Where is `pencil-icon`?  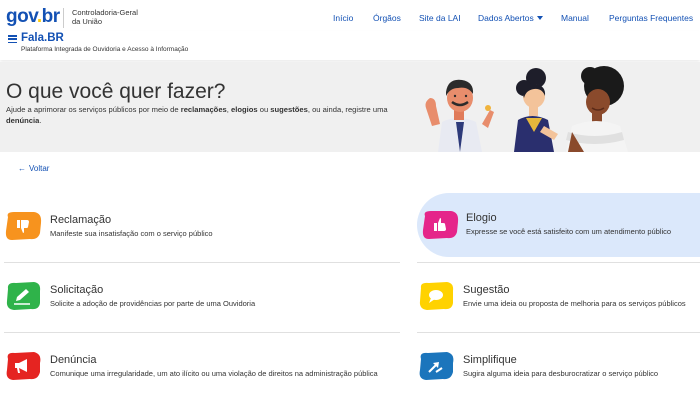 pencil-icon is located at coordinates (23, 296).